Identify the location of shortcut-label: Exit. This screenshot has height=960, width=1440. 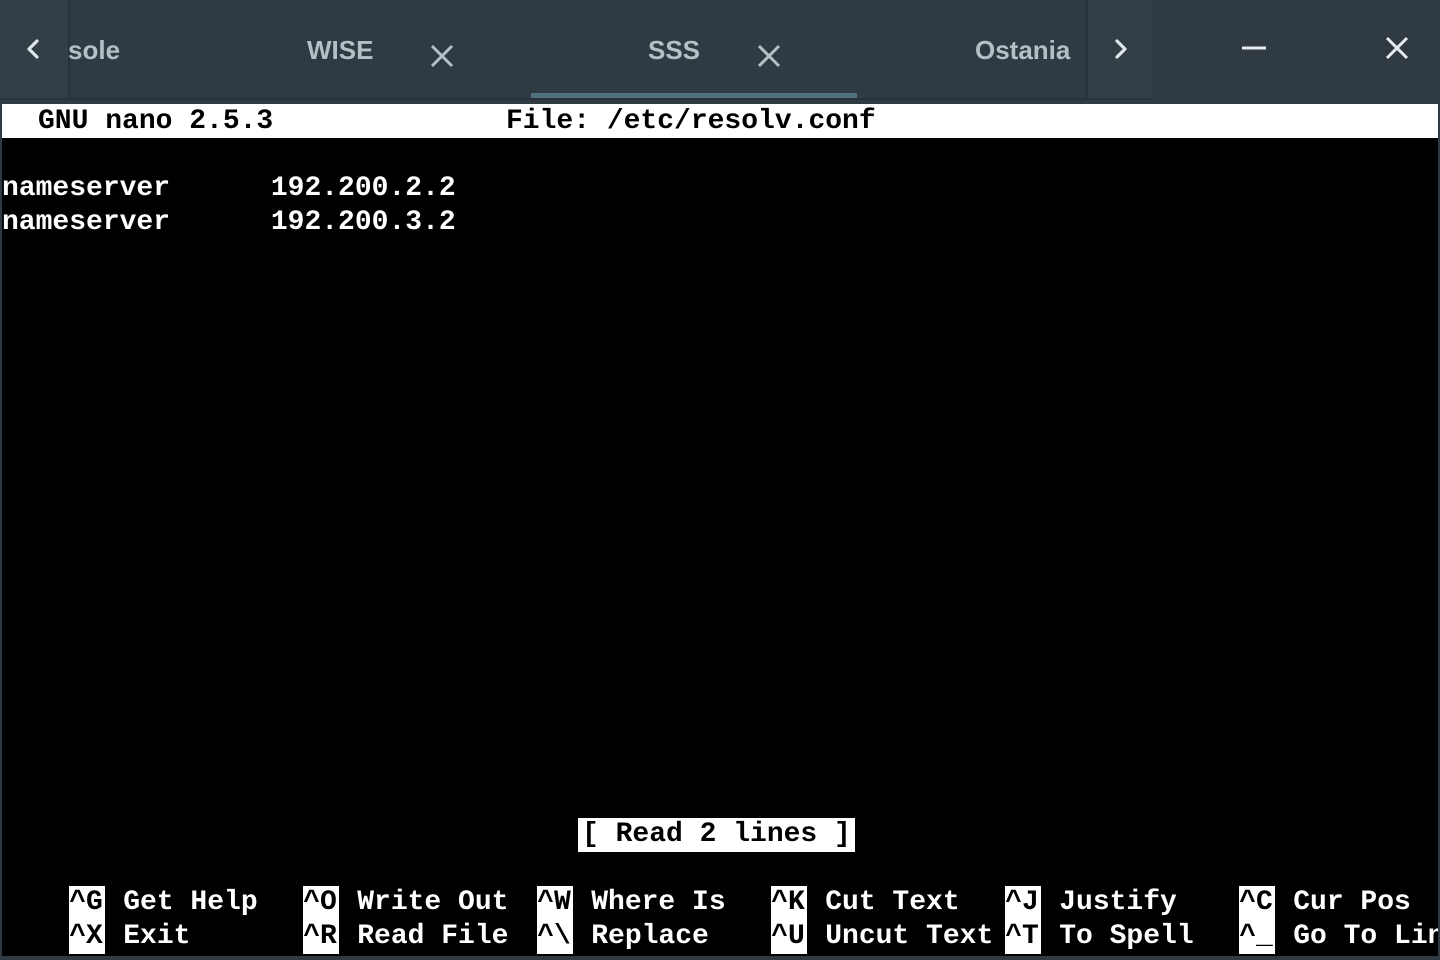
(157, 936).